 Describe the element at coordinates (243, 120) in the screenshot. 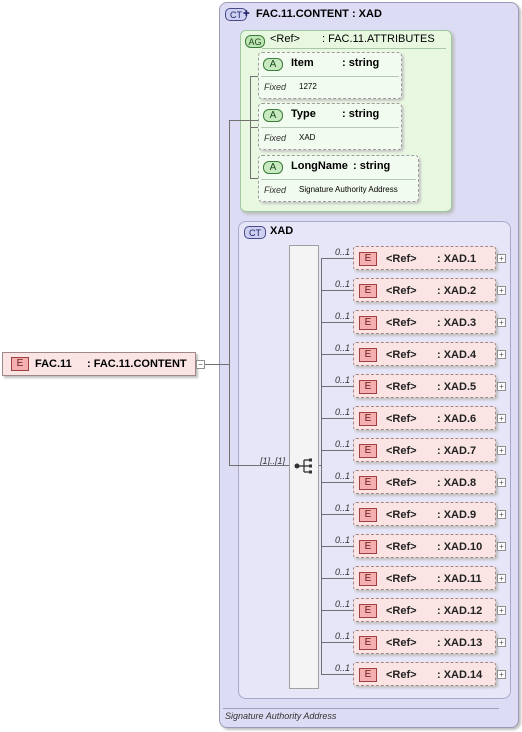

I see `ag-connector` at that location.